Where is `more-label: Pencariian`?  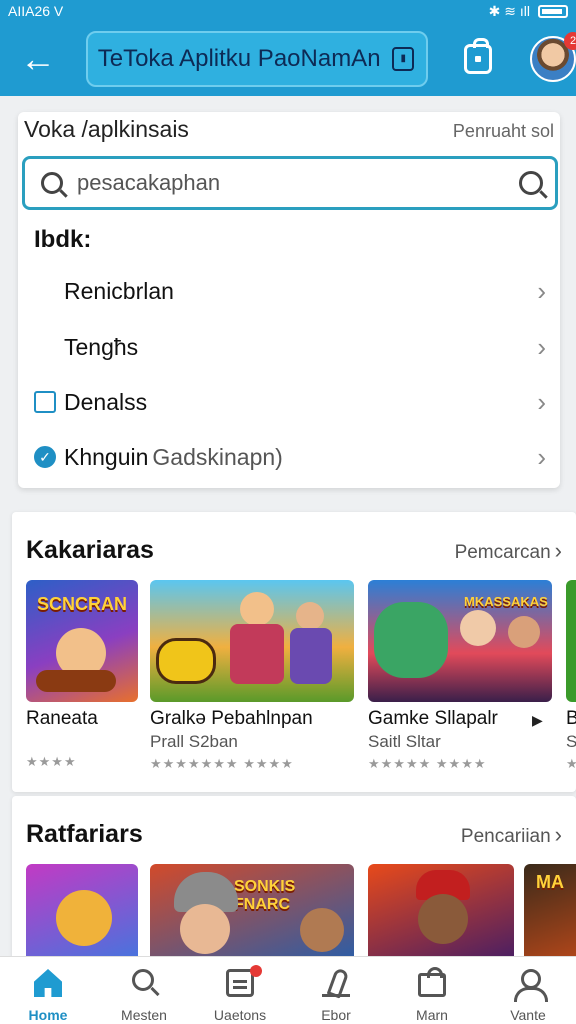 more-label: Pencariian is located at coordinates (505, 836).